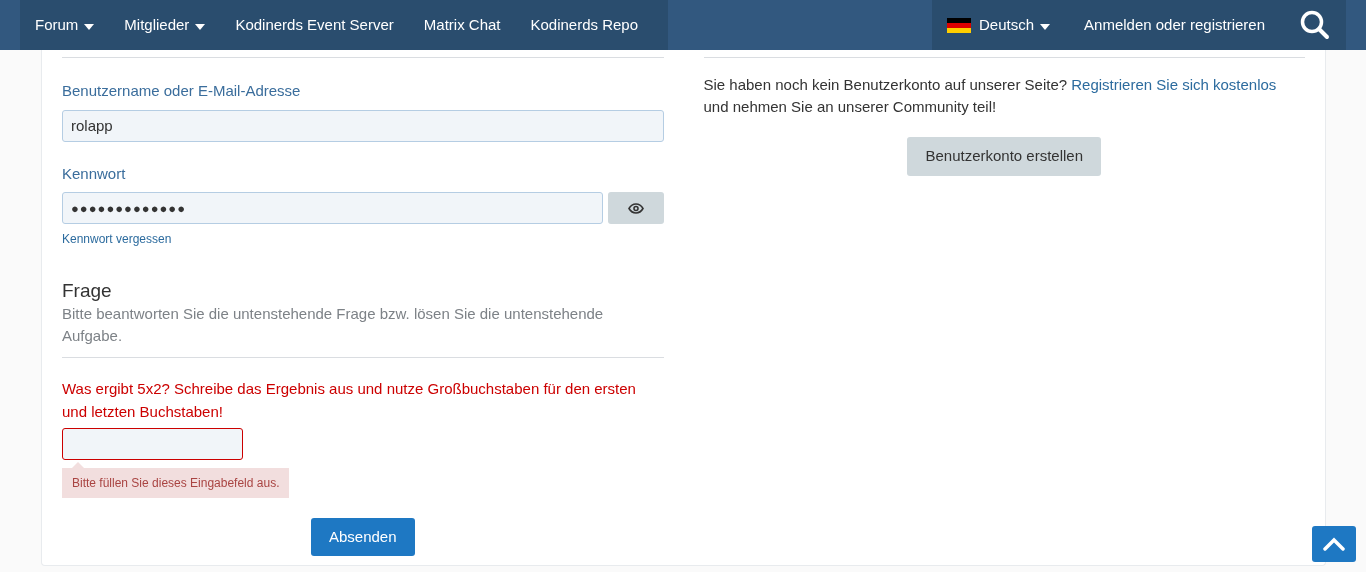 The image size is (1366, 572). What do you see at coordinates (65, 25) in the screenshot?
I see `nav-link: Forum` at bounding box center [65, 25].